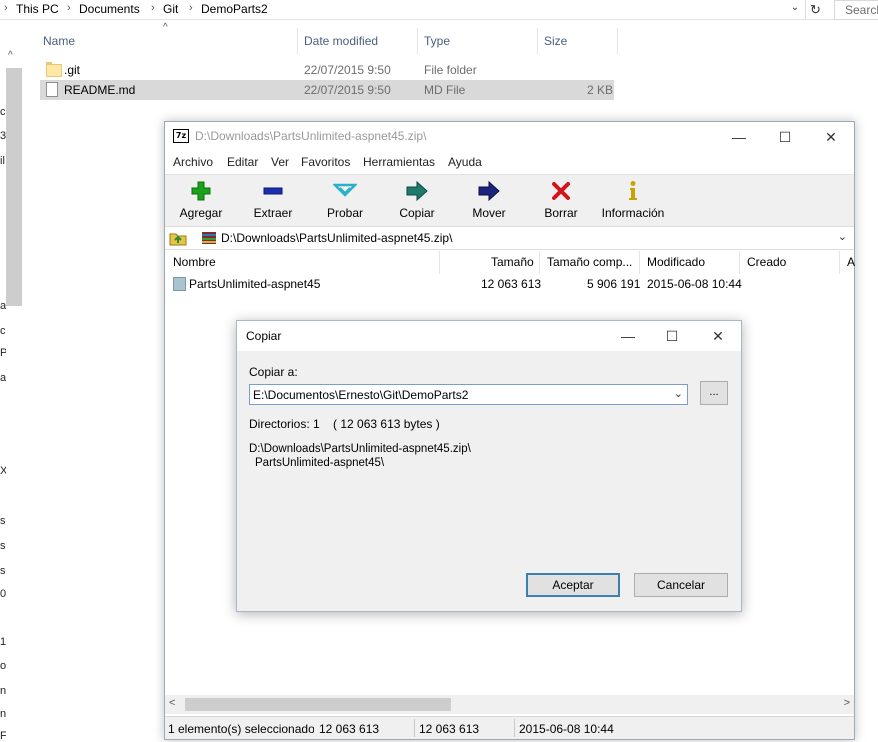 The width and height of the screenshot is (878, 742). What do you see at coordinates (172, 703) in the screenshot?
I see `scroll-left-icon: <` at bounding box center [172, 703].